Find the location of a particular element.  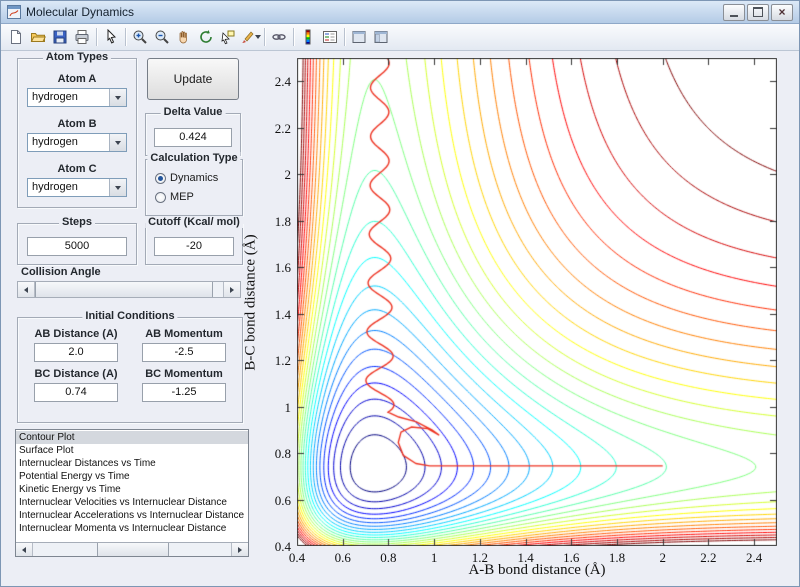

atom-a-dropdown: hydrogen is located at coordinates (77, 97).